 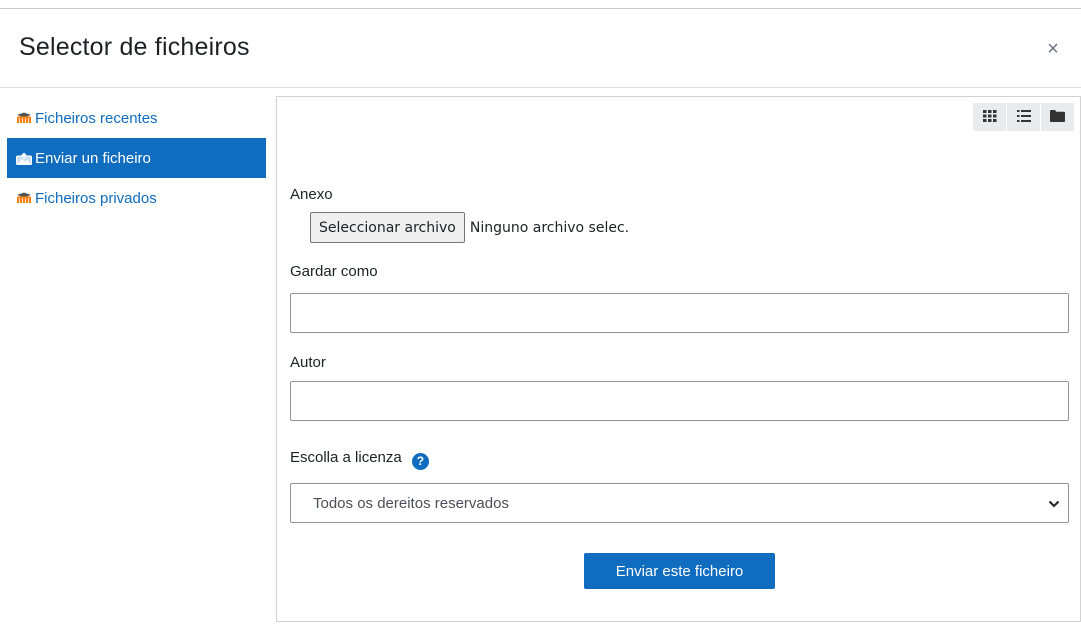 I want to click on close-icon: ×, so click(x=1053, y=49).